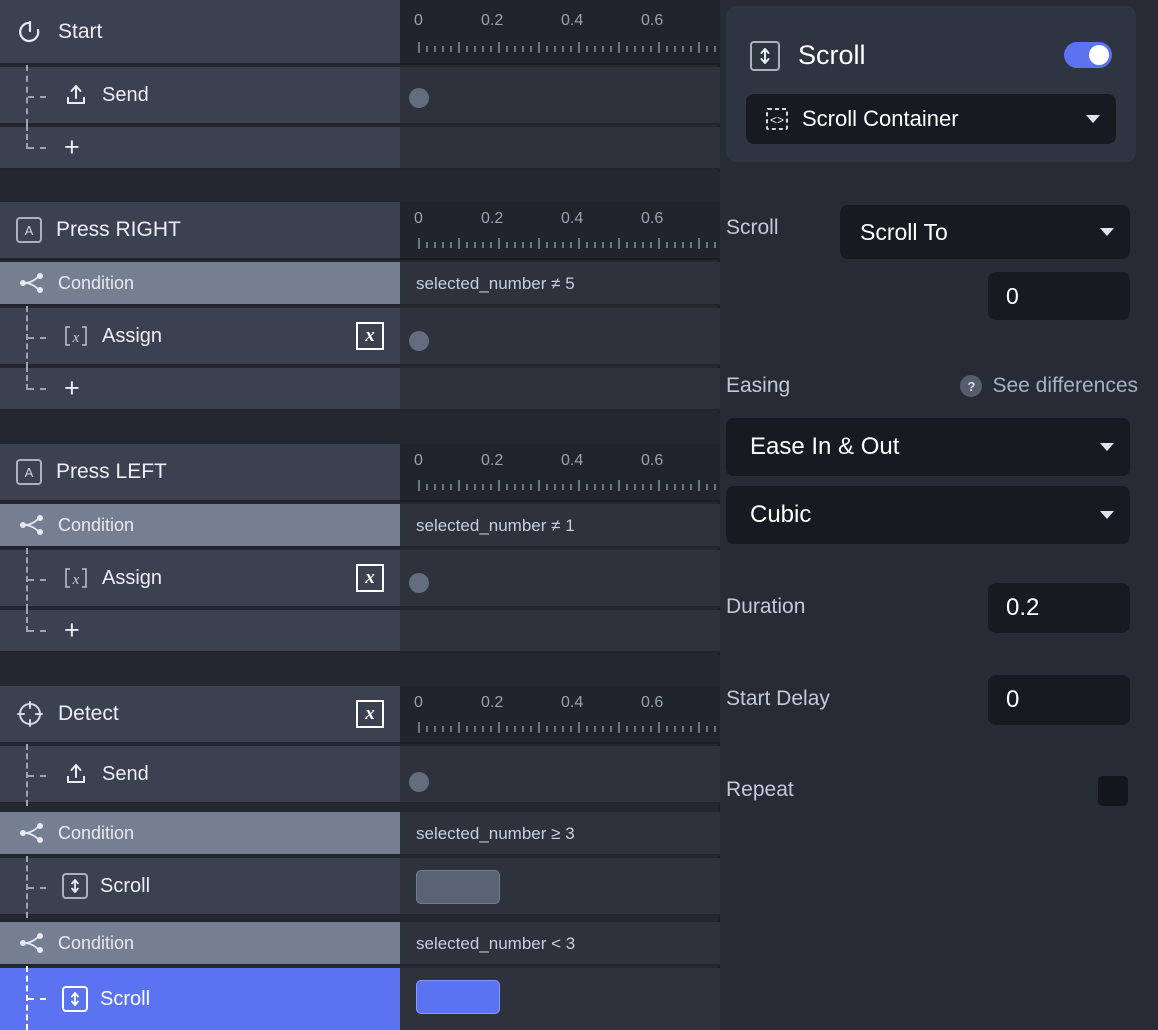 The width and height of the screenshot is (1158, 1030). I want to click on duration-label: Duration, so click(766, 606).